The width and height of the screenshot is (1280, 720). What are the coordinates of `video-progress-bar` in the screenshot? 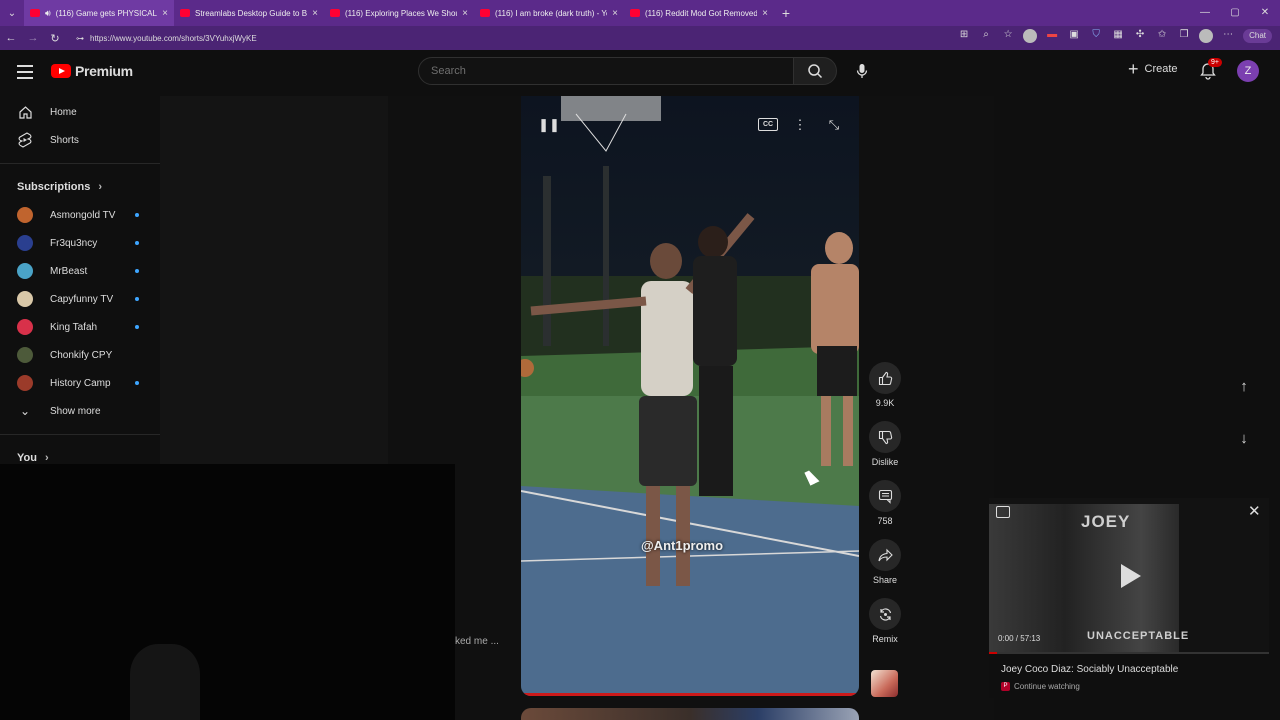 It's located at (690, 694).